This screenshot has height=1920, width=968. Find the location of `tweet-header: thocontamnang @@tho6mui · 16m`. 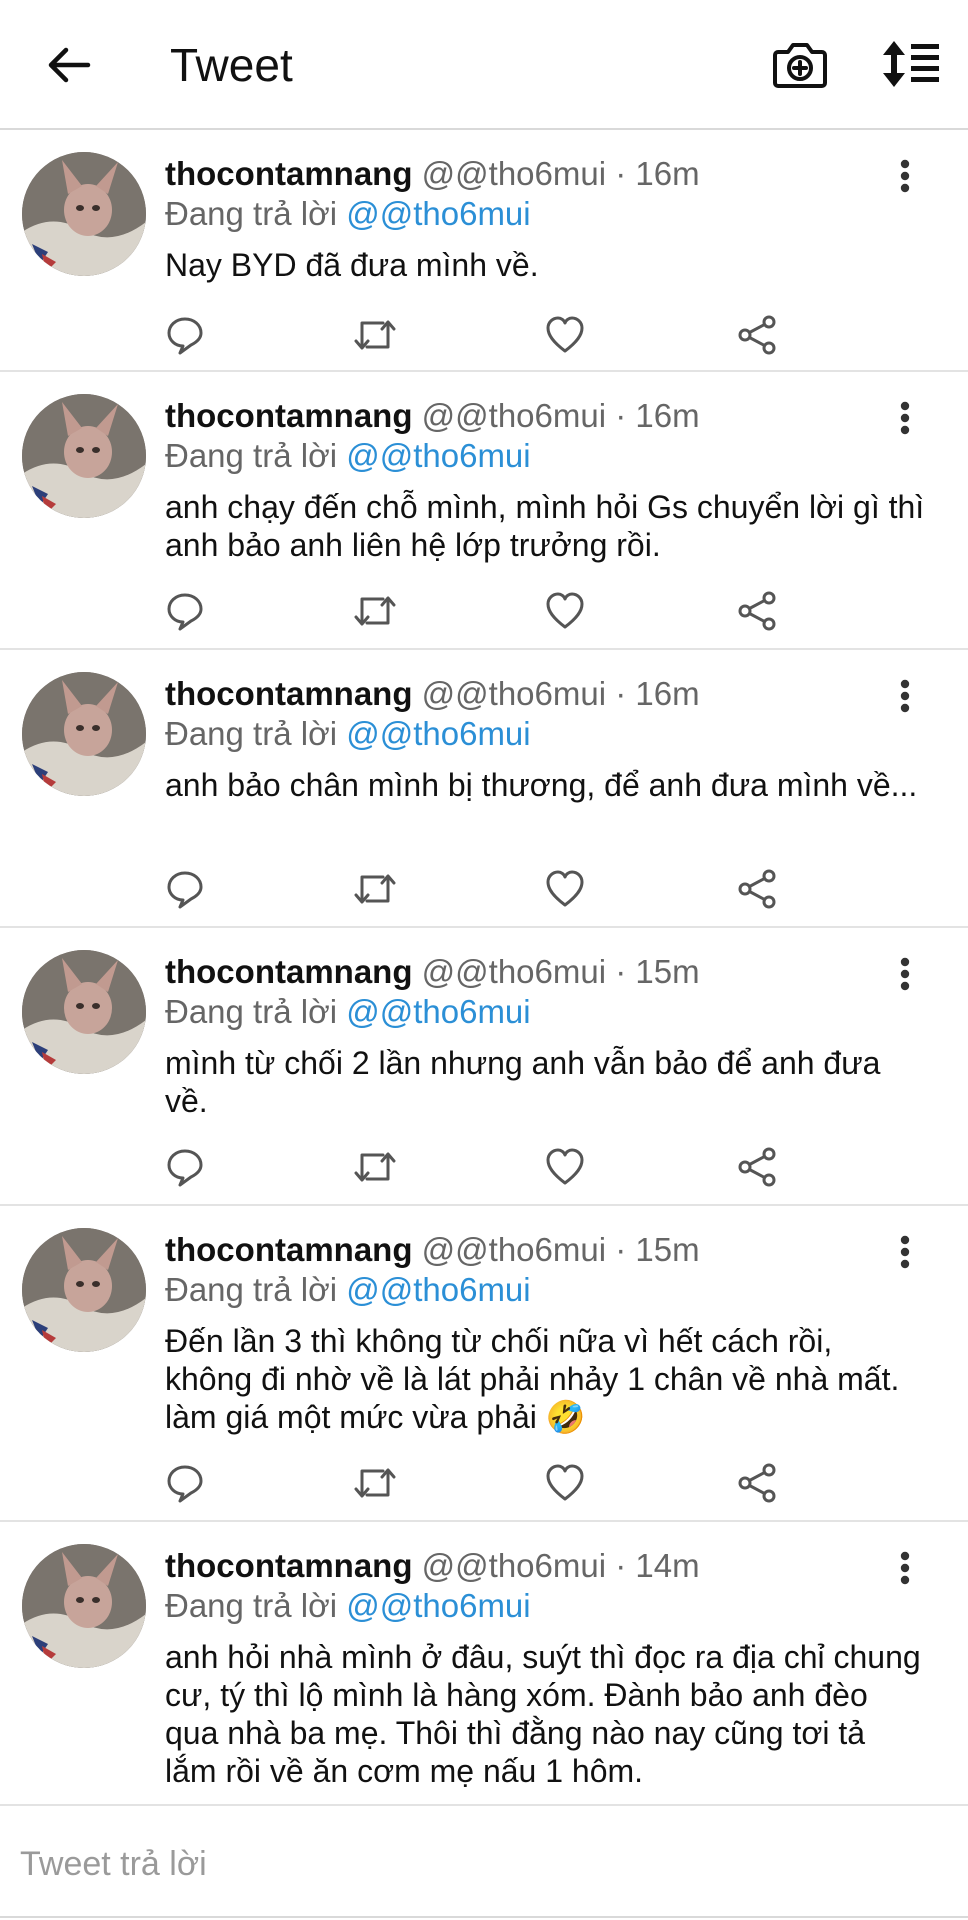

tweet-header: thocontamnang @@tho6mui · 16m is located at coordinates (432, 174).